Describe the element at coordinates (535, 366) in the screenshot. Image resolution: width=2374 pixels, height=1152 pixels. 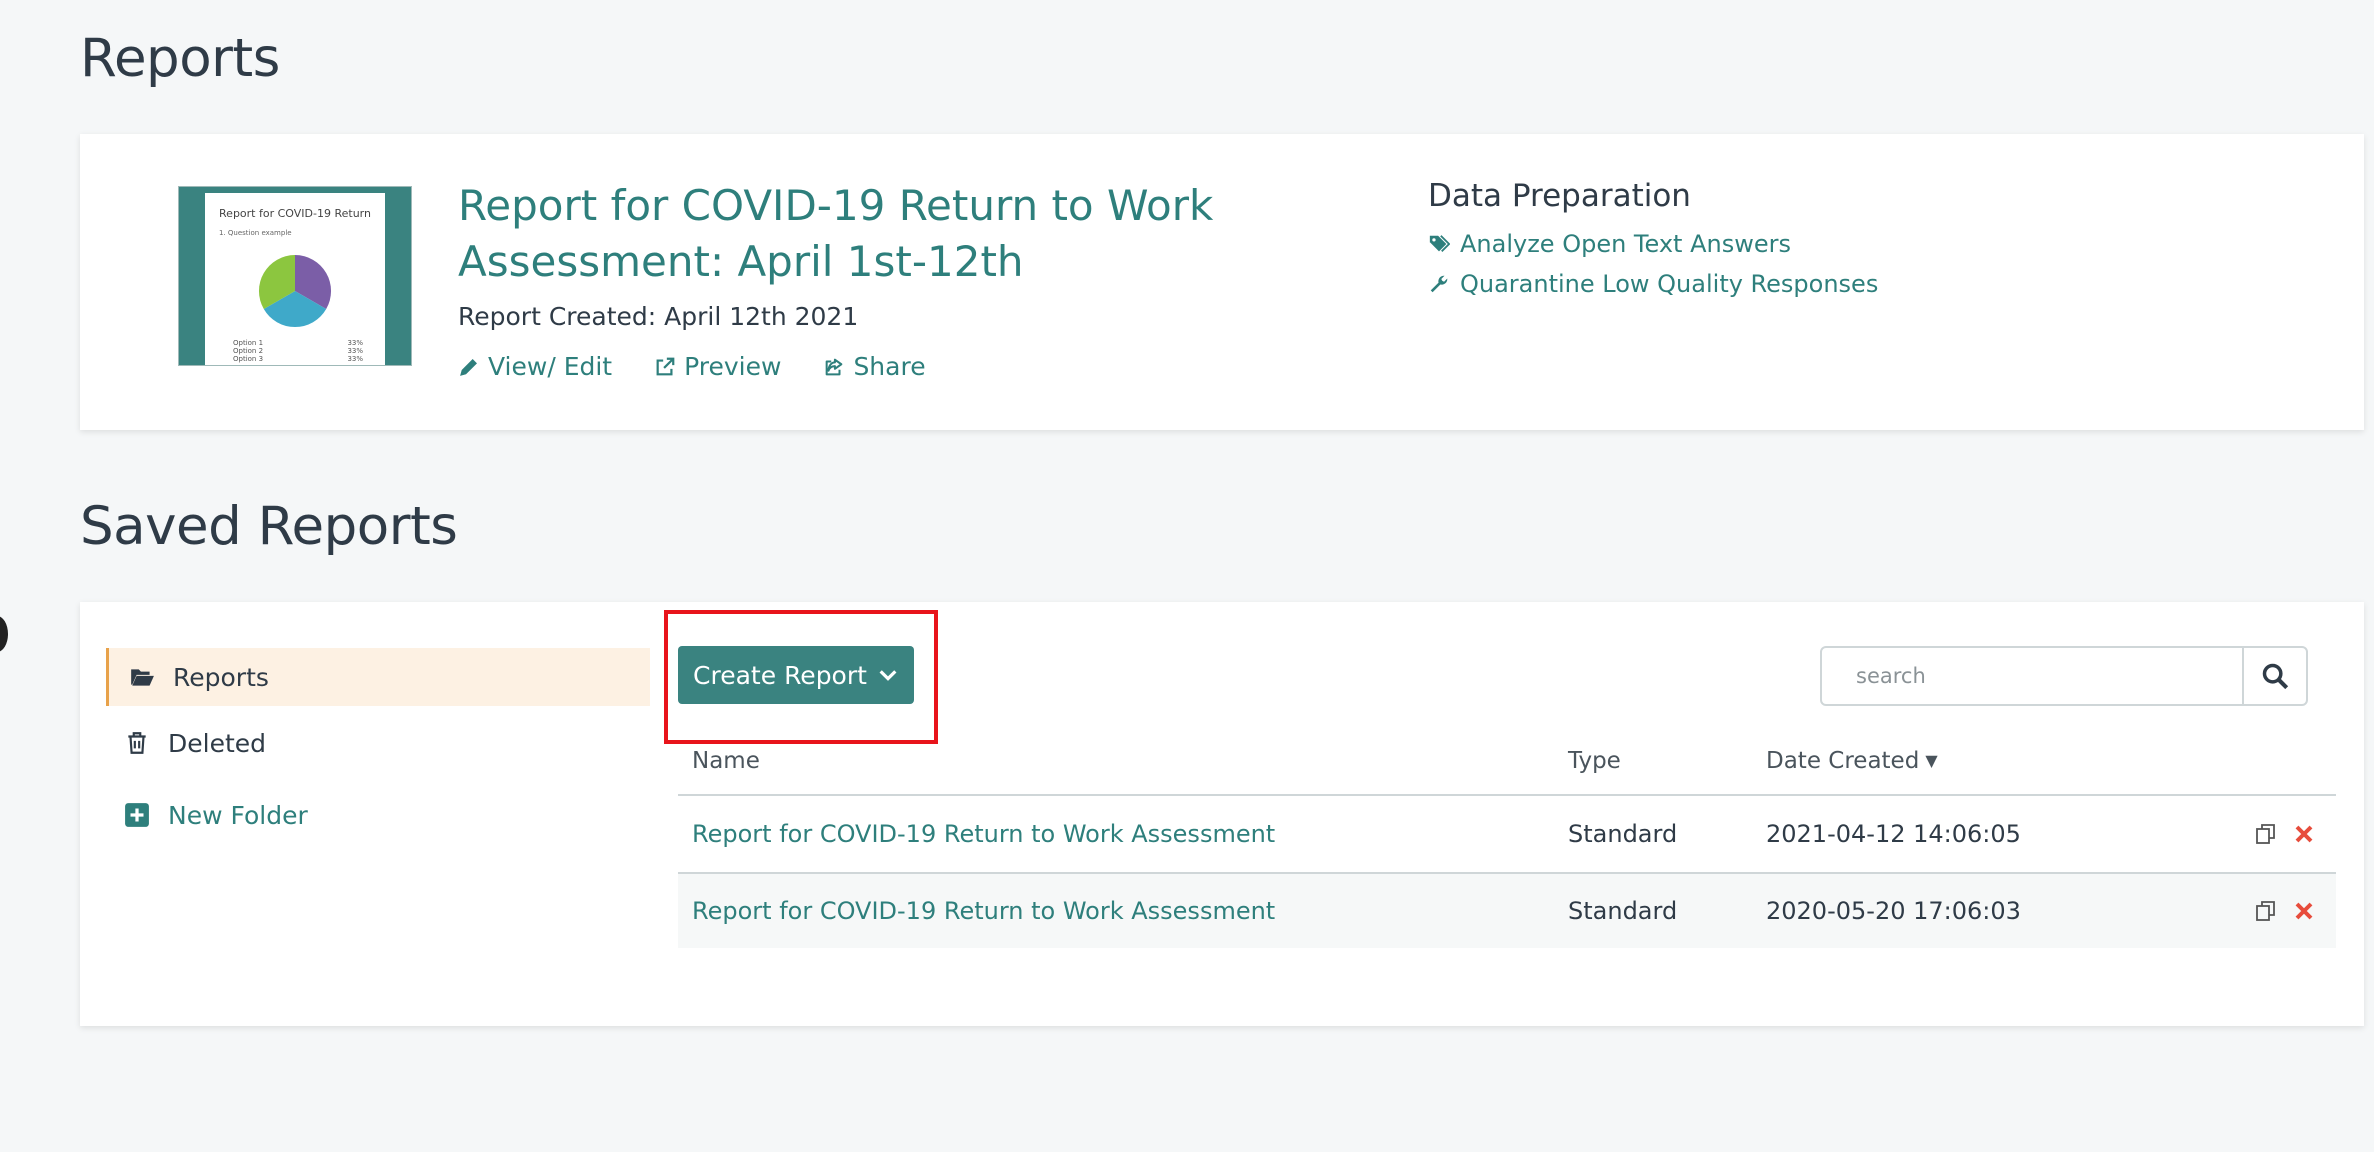
I see `view-edit-link: View/ Edit` at that location.